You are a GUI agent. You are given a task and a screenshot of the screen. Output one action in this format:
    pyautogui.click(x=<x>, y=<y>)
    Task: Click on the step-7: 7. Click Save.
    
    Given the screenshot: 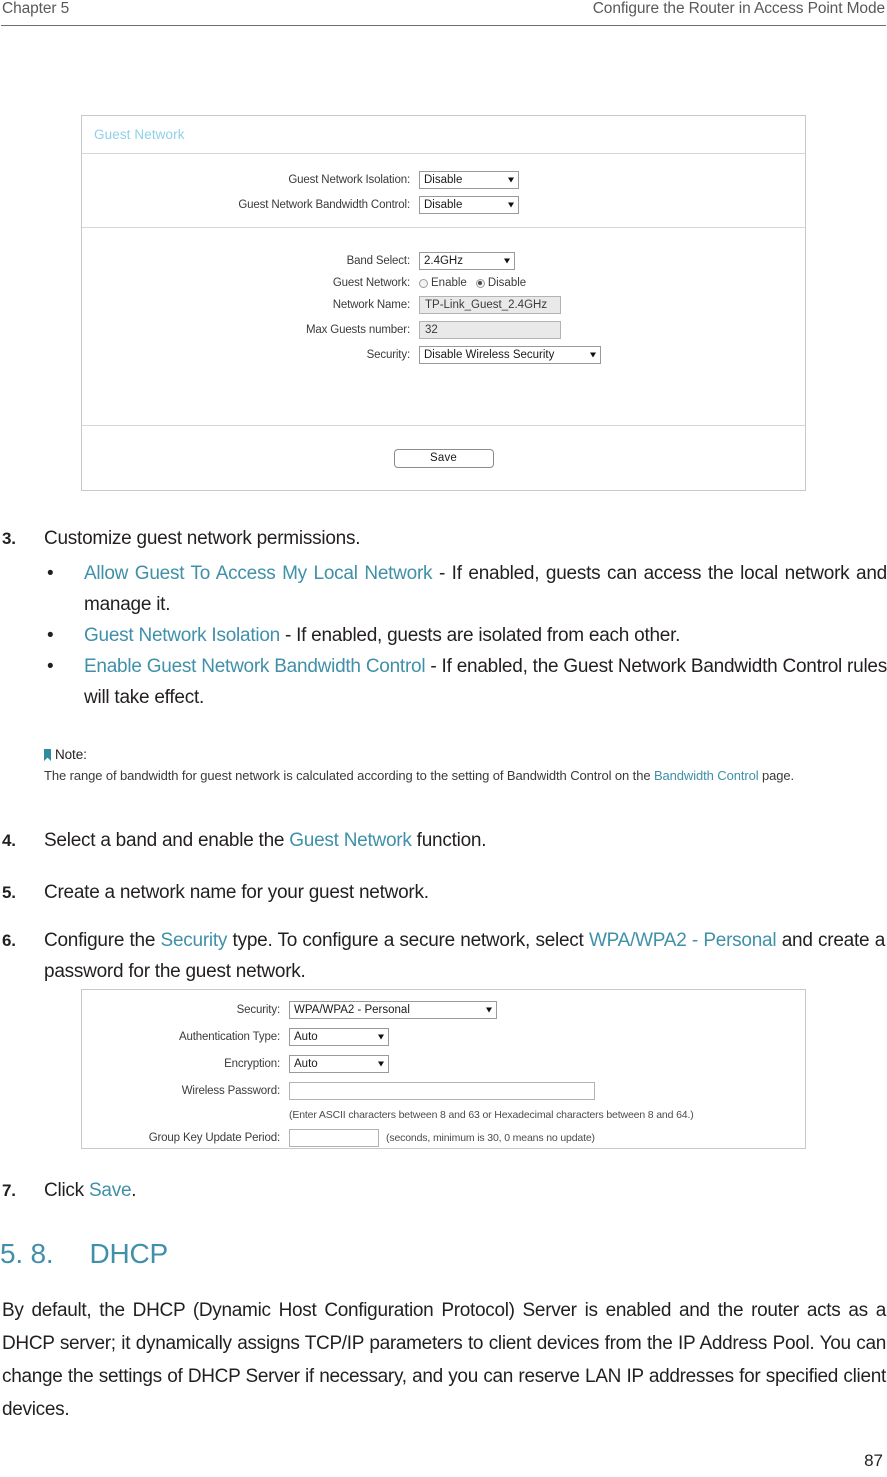 What is the action you would take?
    pyautogui.click(x=443, y=1190)
    